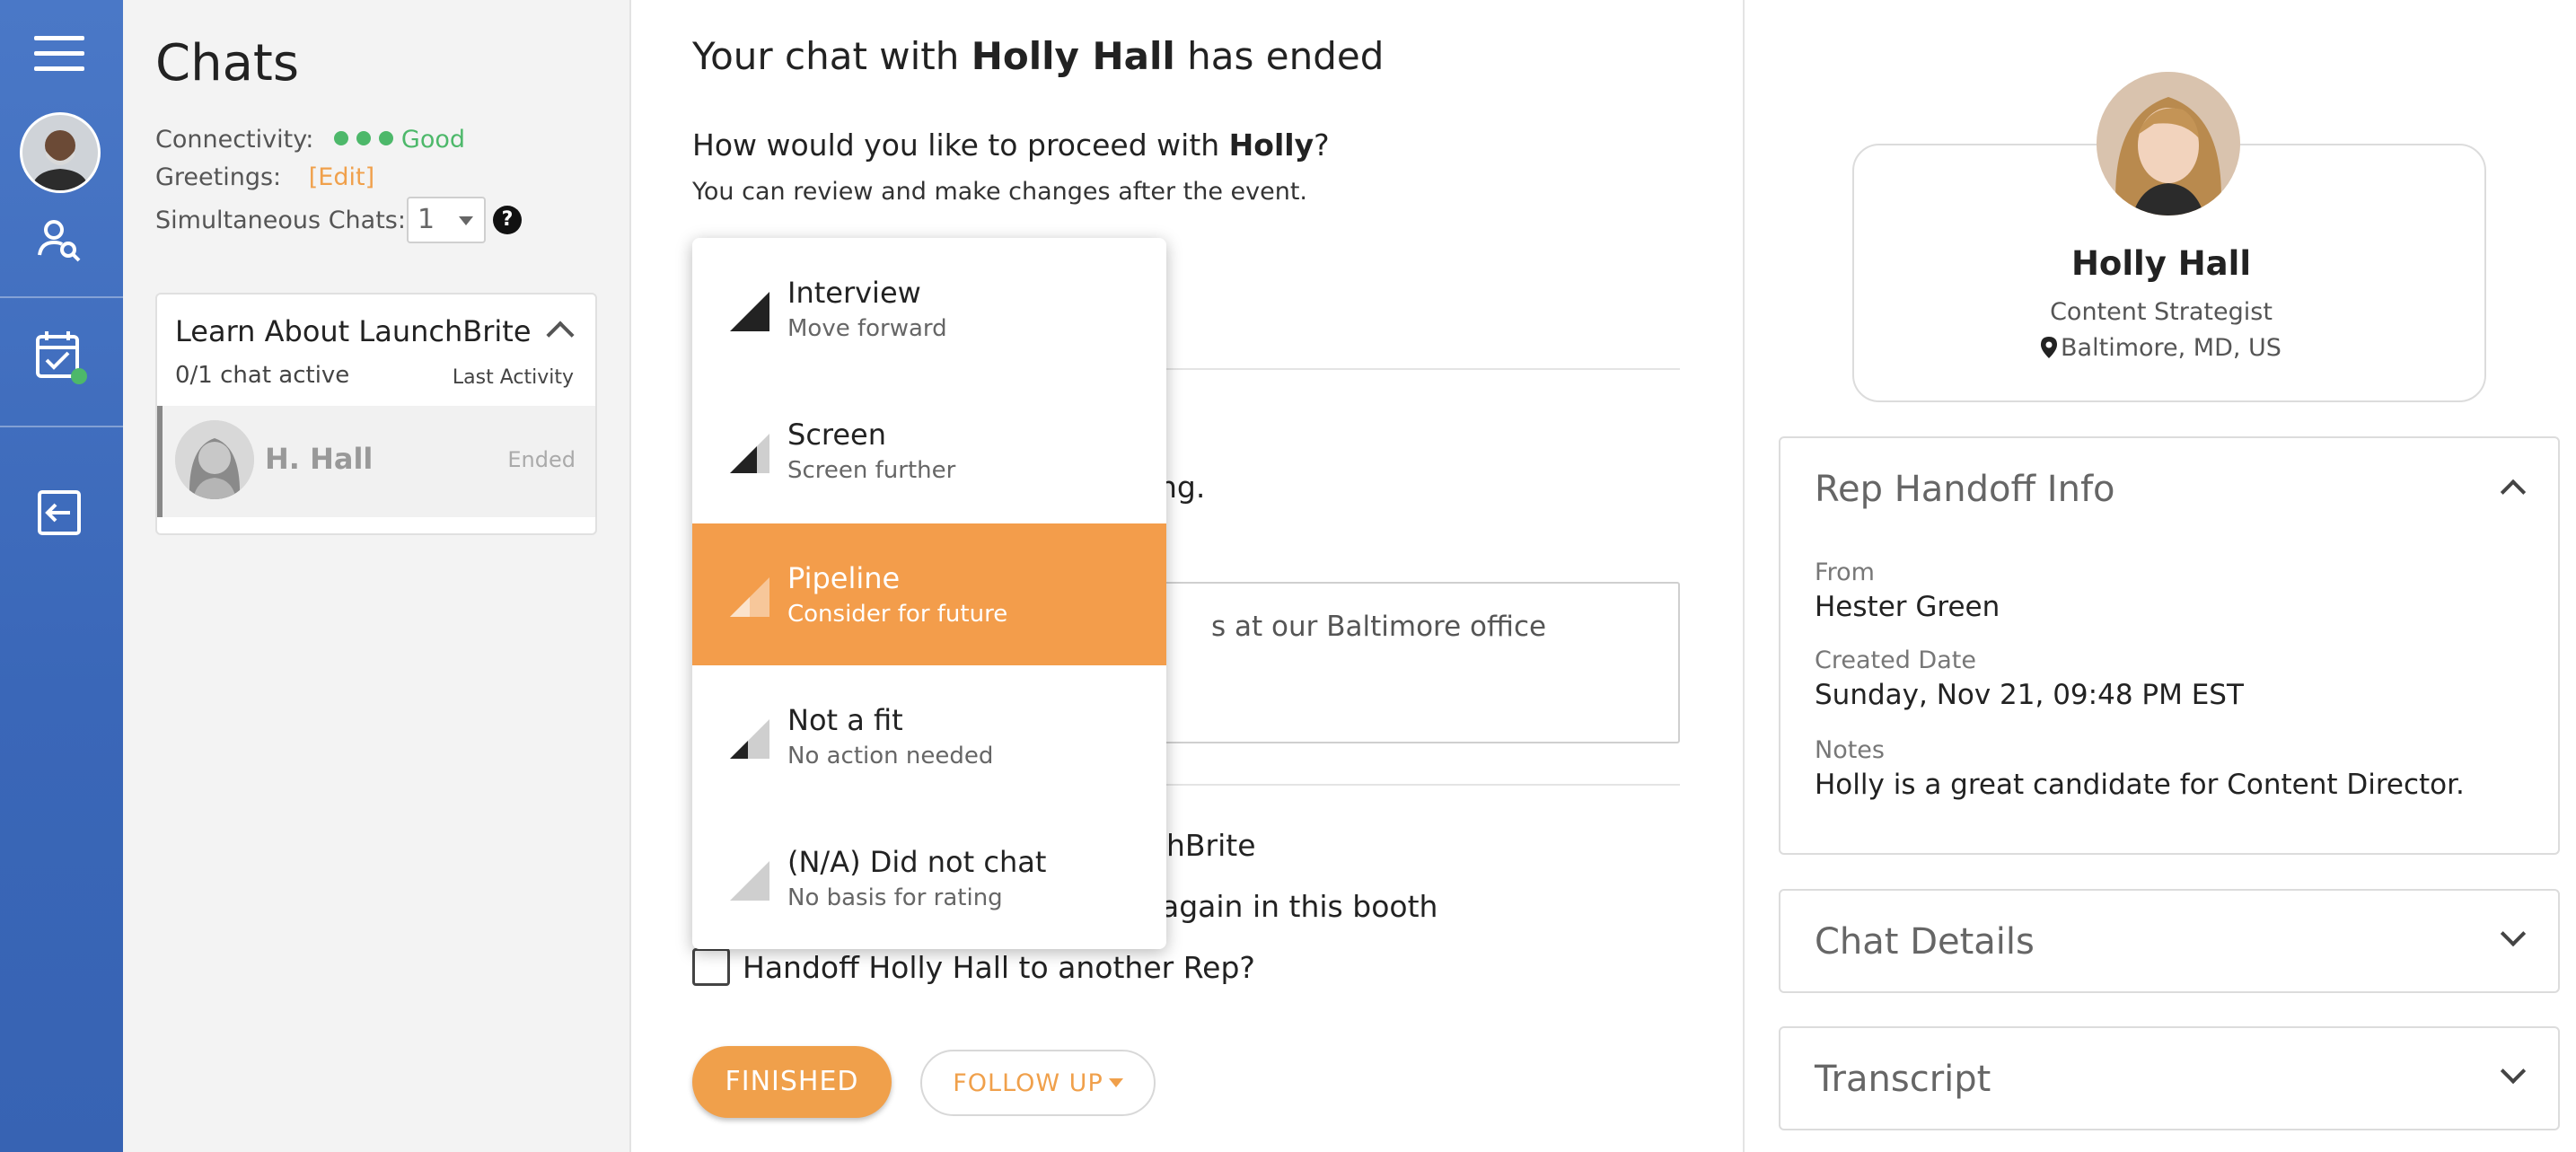  I want to click on rating-option-interview: Interview Move forward, so click(929, 309).